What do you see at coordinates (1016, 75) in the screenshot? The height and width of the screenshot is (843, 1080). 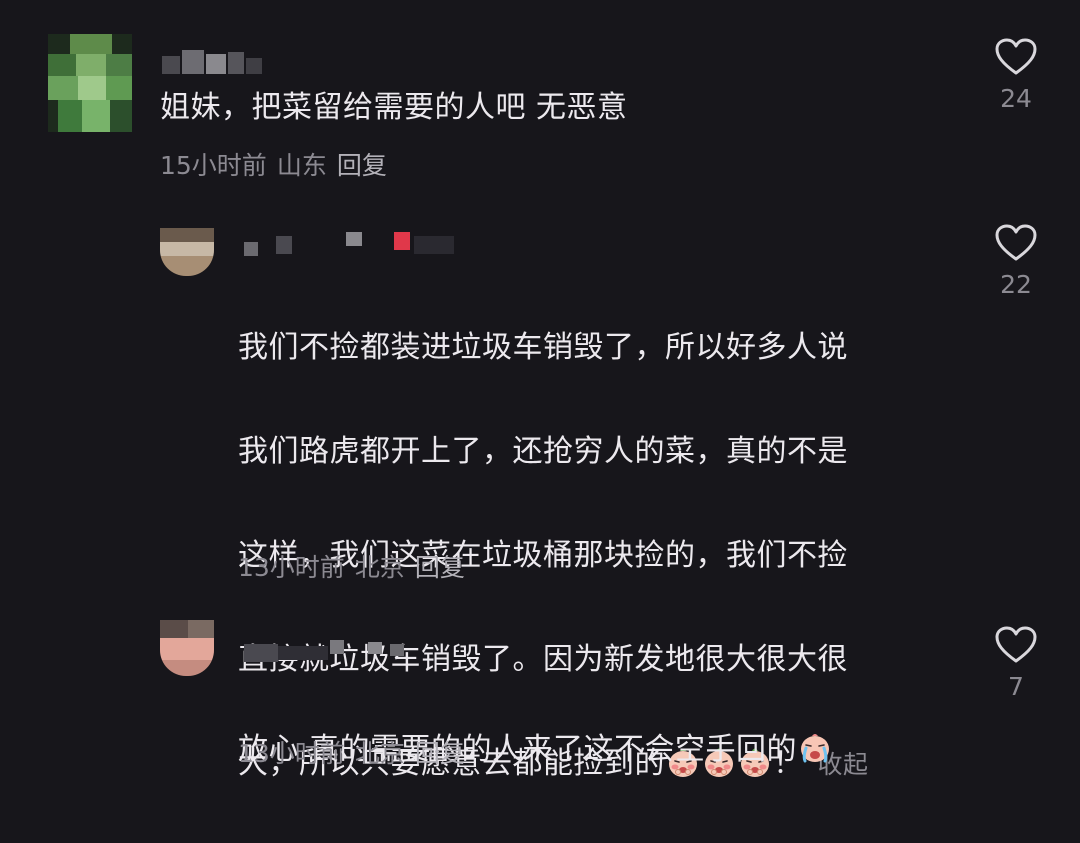 I see `like-button: 24` at bounding box center [1016, 75].